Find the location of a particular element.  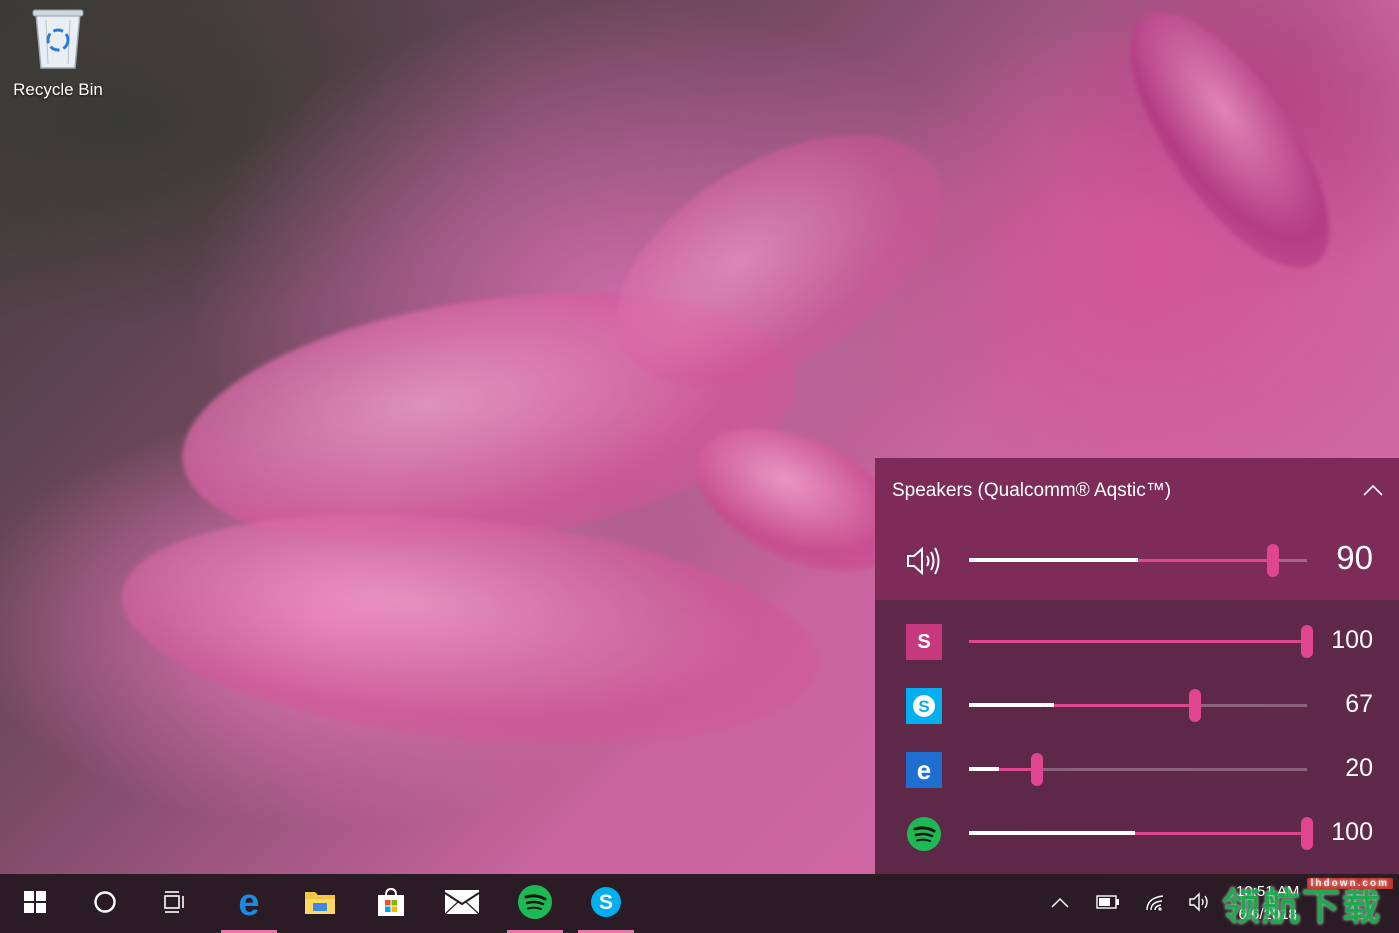

tray-battery-button is located at coordinates (1108, 903).